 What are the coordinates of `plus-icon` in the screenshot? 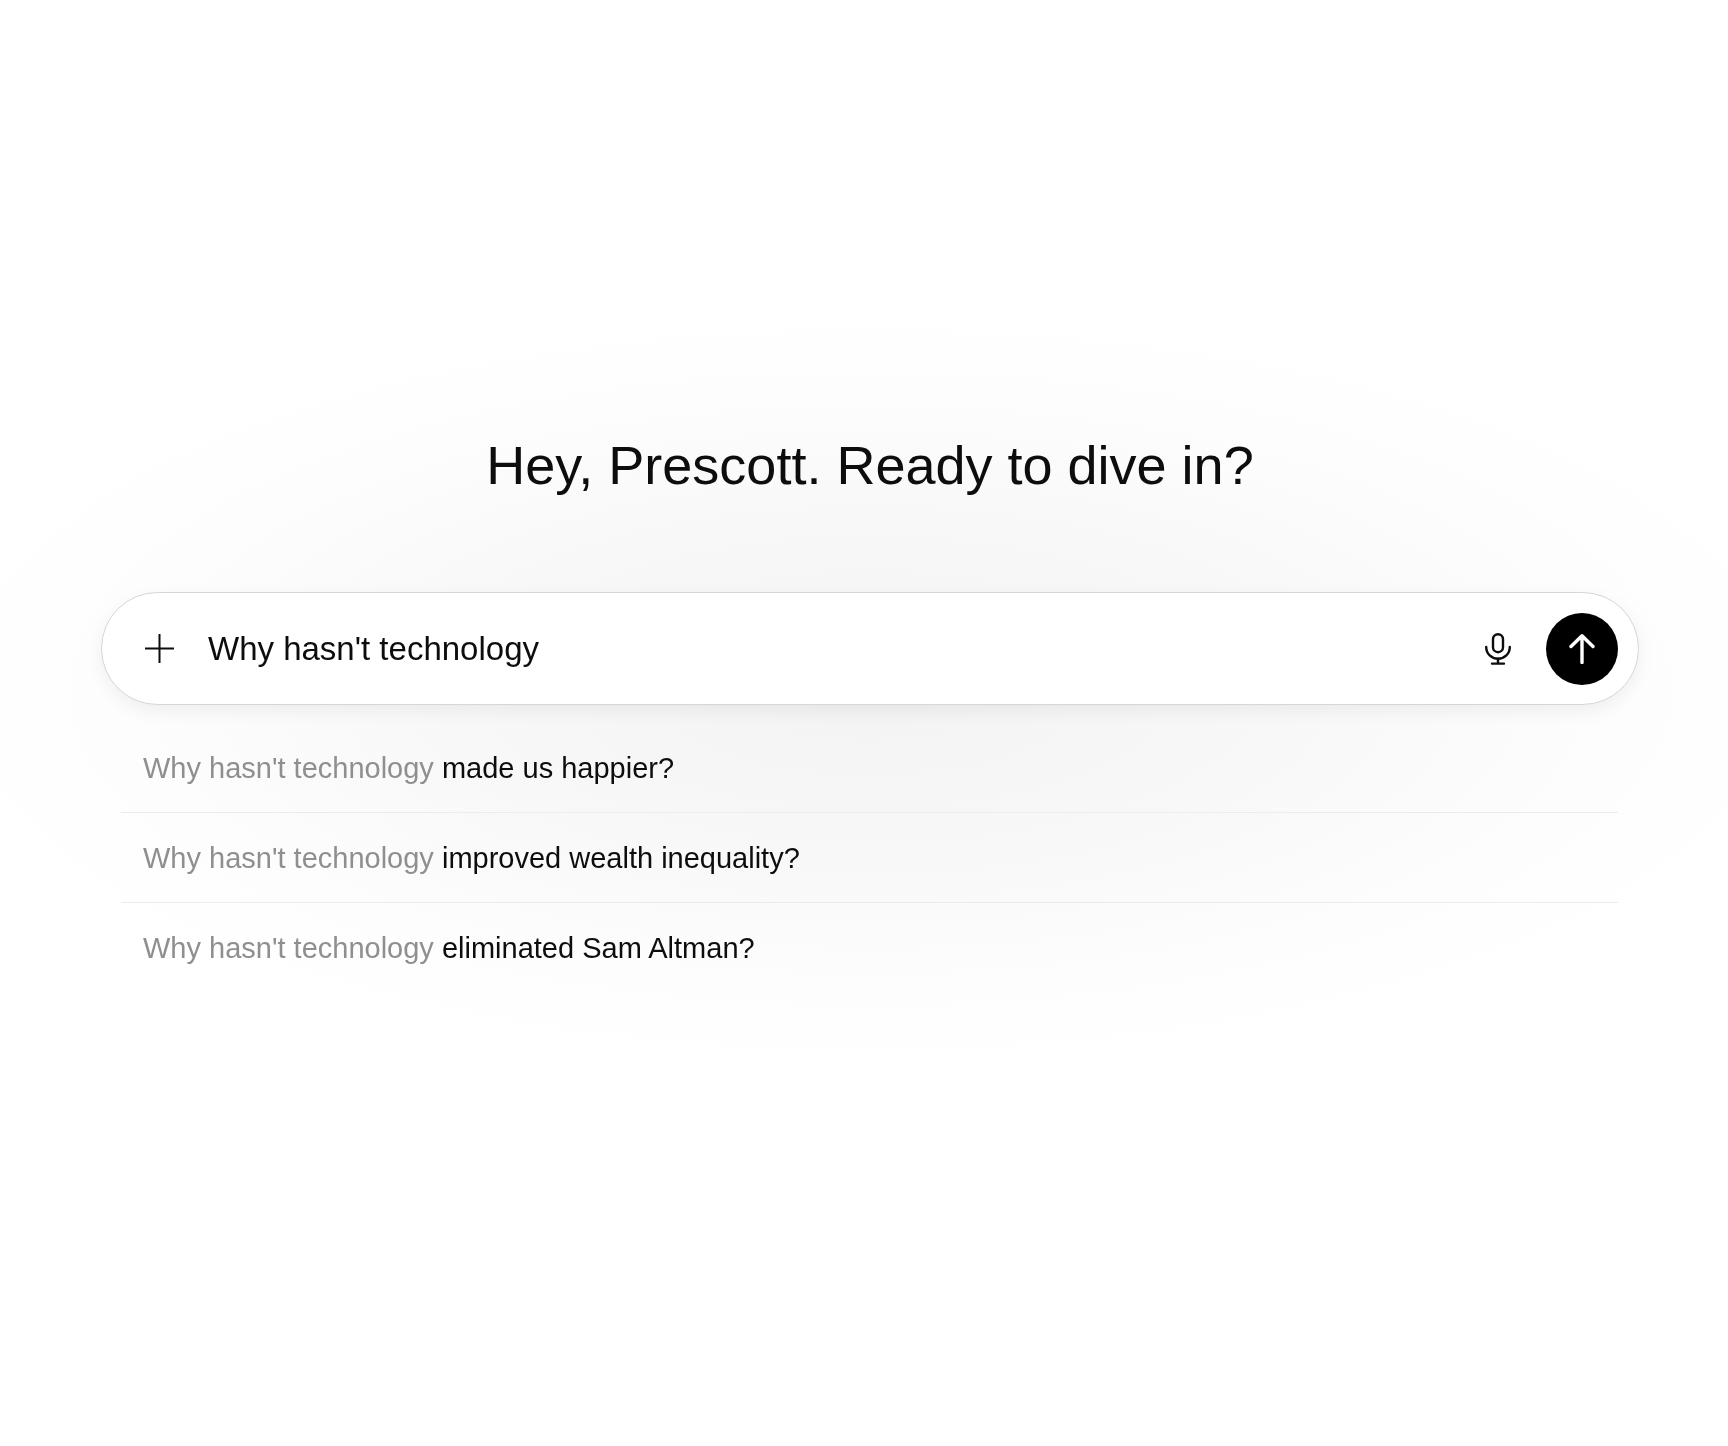 It's located at (159, 648).